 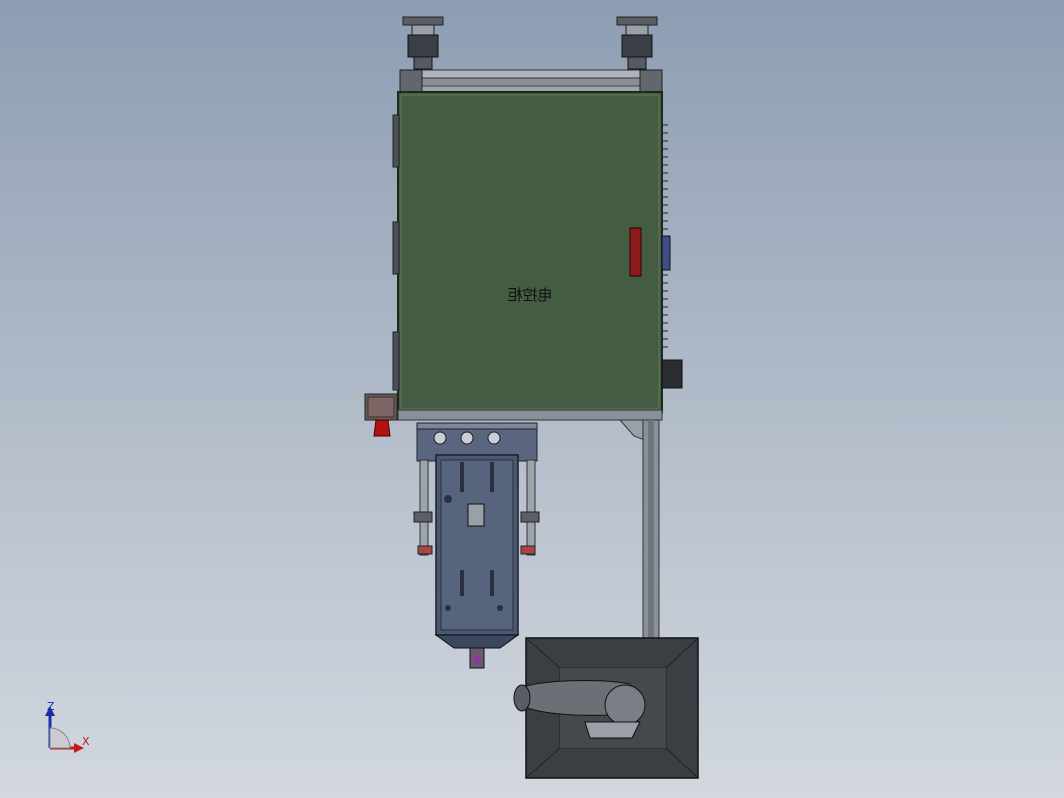 What do you see at coordinates (537, 256) in the screenshot?
I see `electrical-cabinet` at bounding box center [537, 256].